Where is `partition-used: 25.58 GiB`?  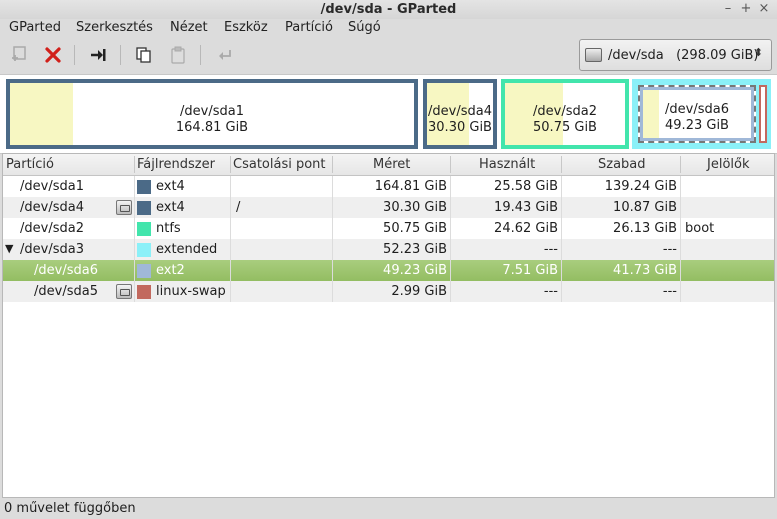
partition-used: 25.58 GiB is located at coordinates (526, 186).